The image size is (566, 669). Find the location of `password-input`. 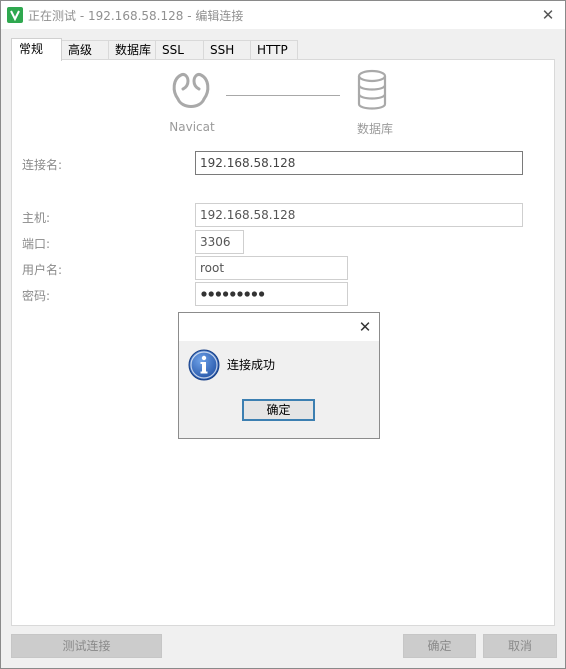

password-input is located at coordinates (271, 294).